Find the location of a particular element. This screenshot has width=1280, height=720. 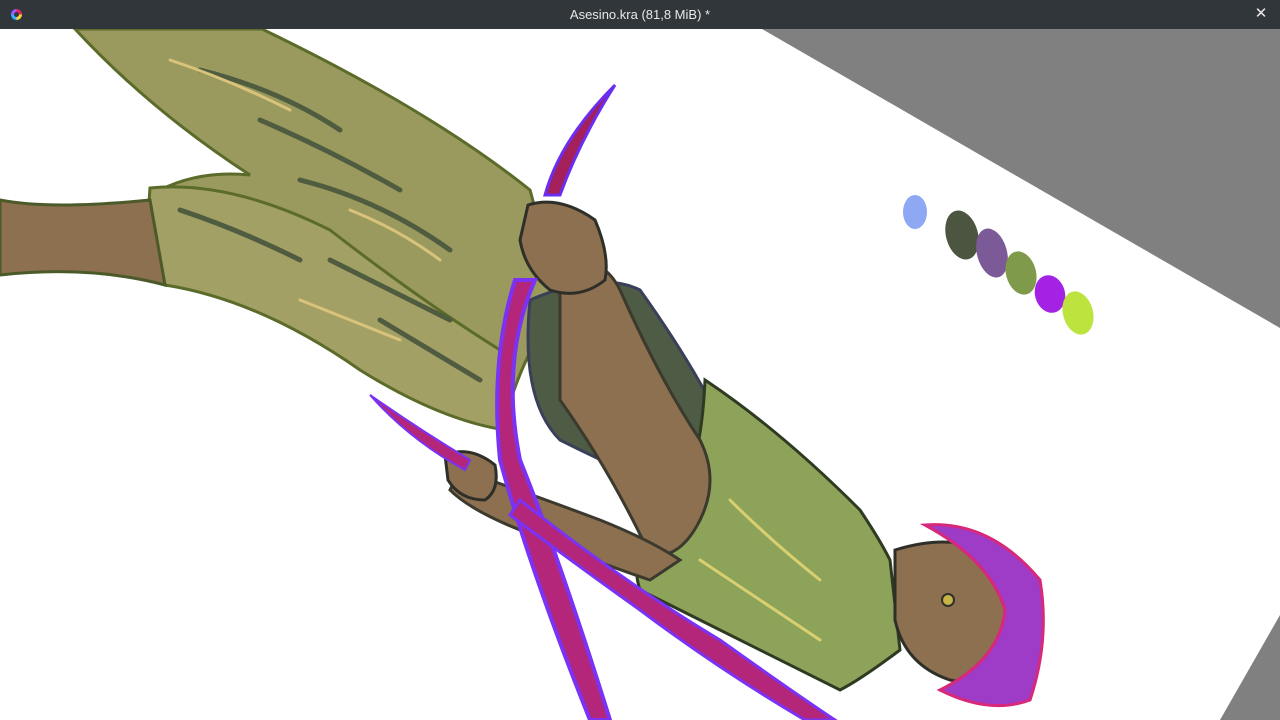

close-icon: ✕ is located at coordinates (1261, 14).